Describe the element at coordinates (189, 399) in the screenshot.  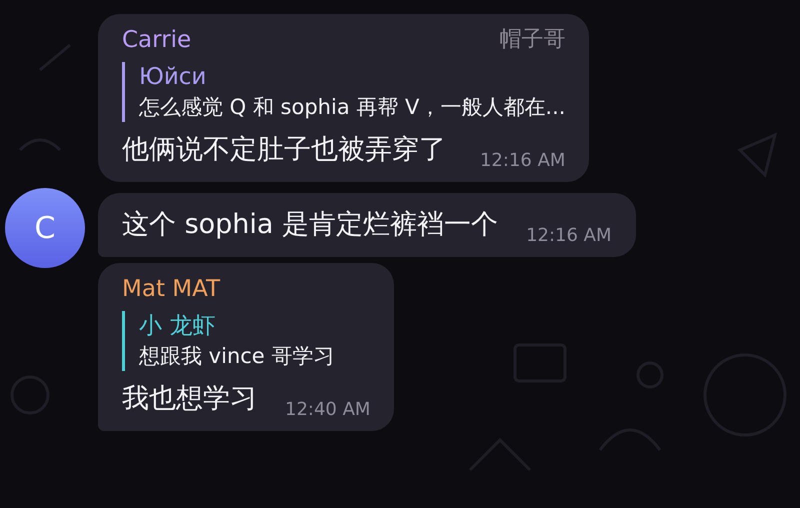
I see `message-text: 我也想学习` at that location.